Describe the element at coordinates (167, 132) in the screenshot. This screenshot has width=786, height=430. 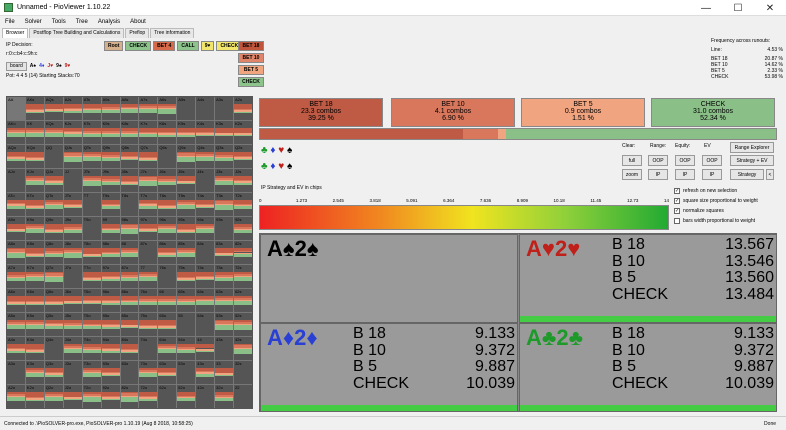
I see `hand-cell: K6s` at that location.